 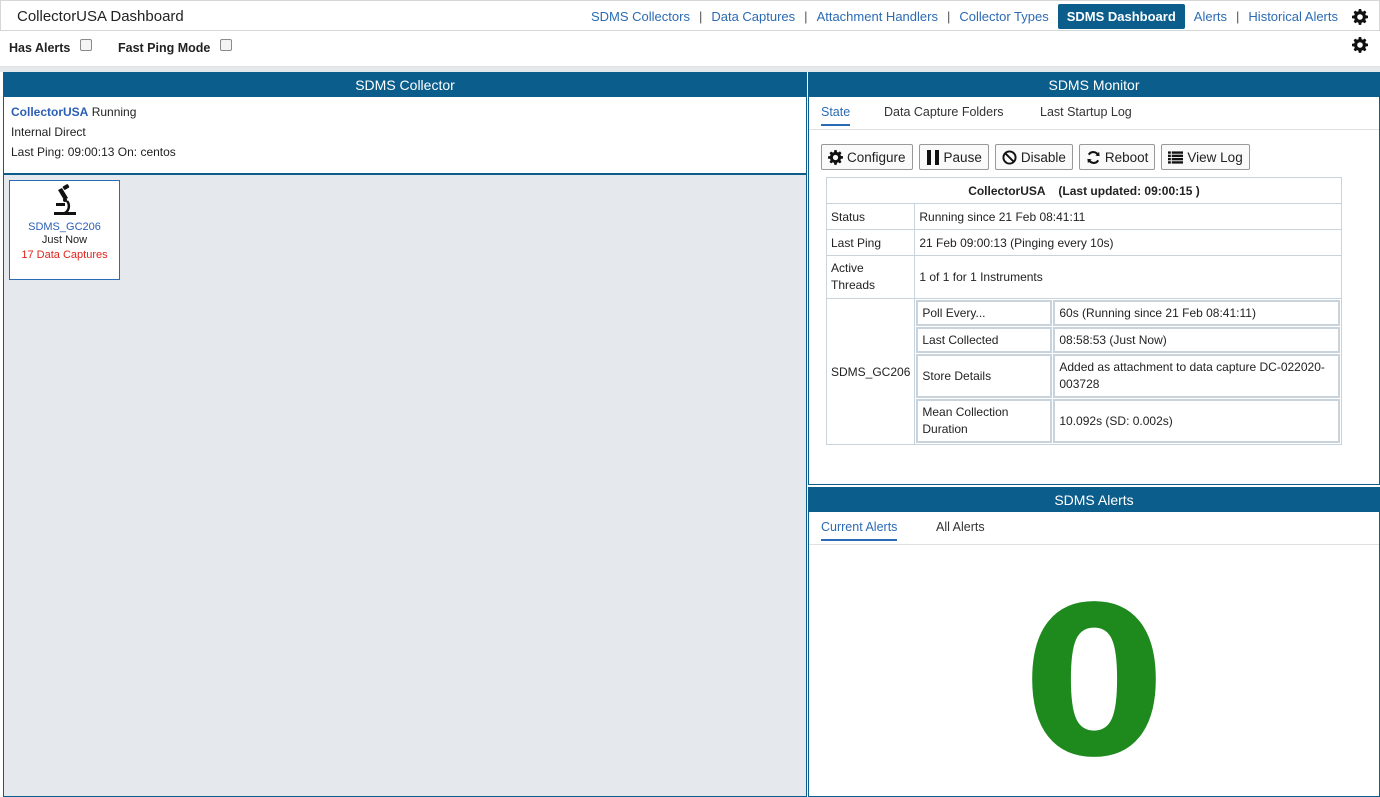 What do you see at coordinates (1128, 216) in the screenshot?
I see `status-value: Running since 21 Feb 08:41:11` at bounding box center [1128, 216].